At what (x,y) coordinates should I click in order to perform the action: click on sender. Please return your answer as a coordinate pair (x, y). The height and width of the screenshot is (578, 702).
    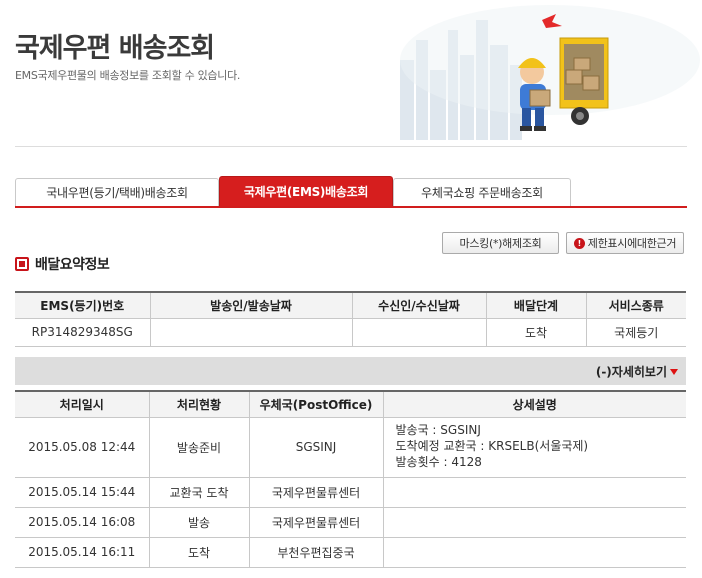
    Looking at the image, I should click on (251, 332).